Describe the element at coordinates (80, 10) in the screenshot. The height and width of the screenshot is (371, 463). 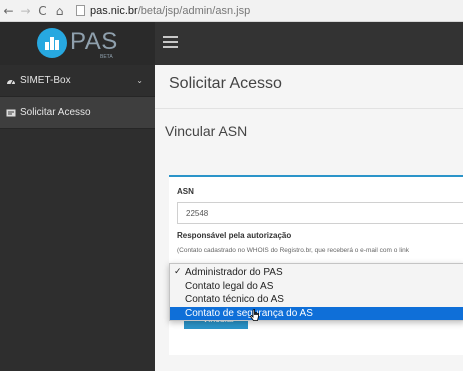
I see `page-icon` at that location.